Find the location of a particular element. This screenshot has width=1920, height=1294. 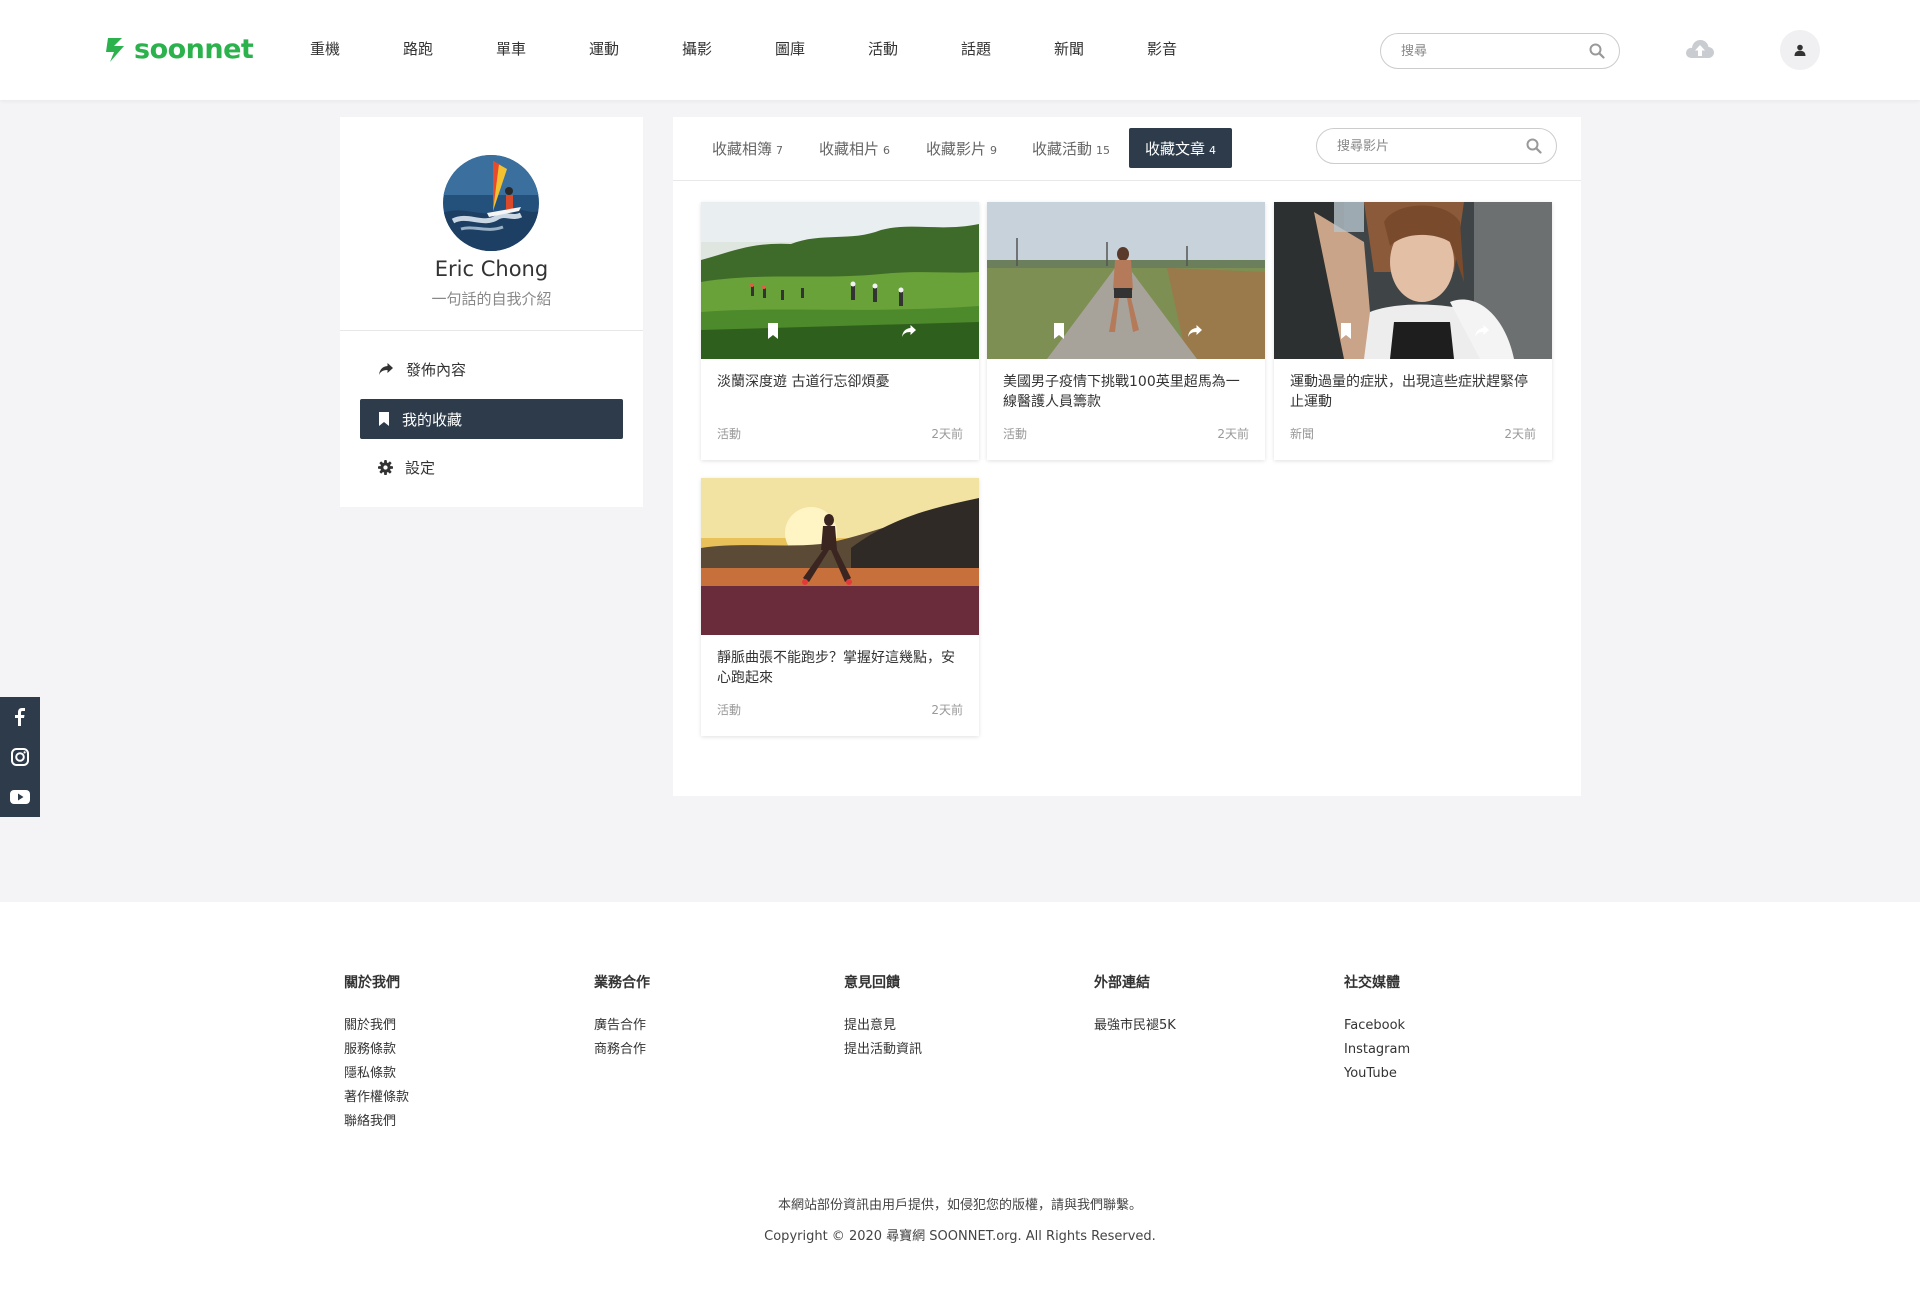

article-card: 淡蘭深度遊 古道行忘卻煩憂 活動 2天前 is located at coordinates (840, 331).